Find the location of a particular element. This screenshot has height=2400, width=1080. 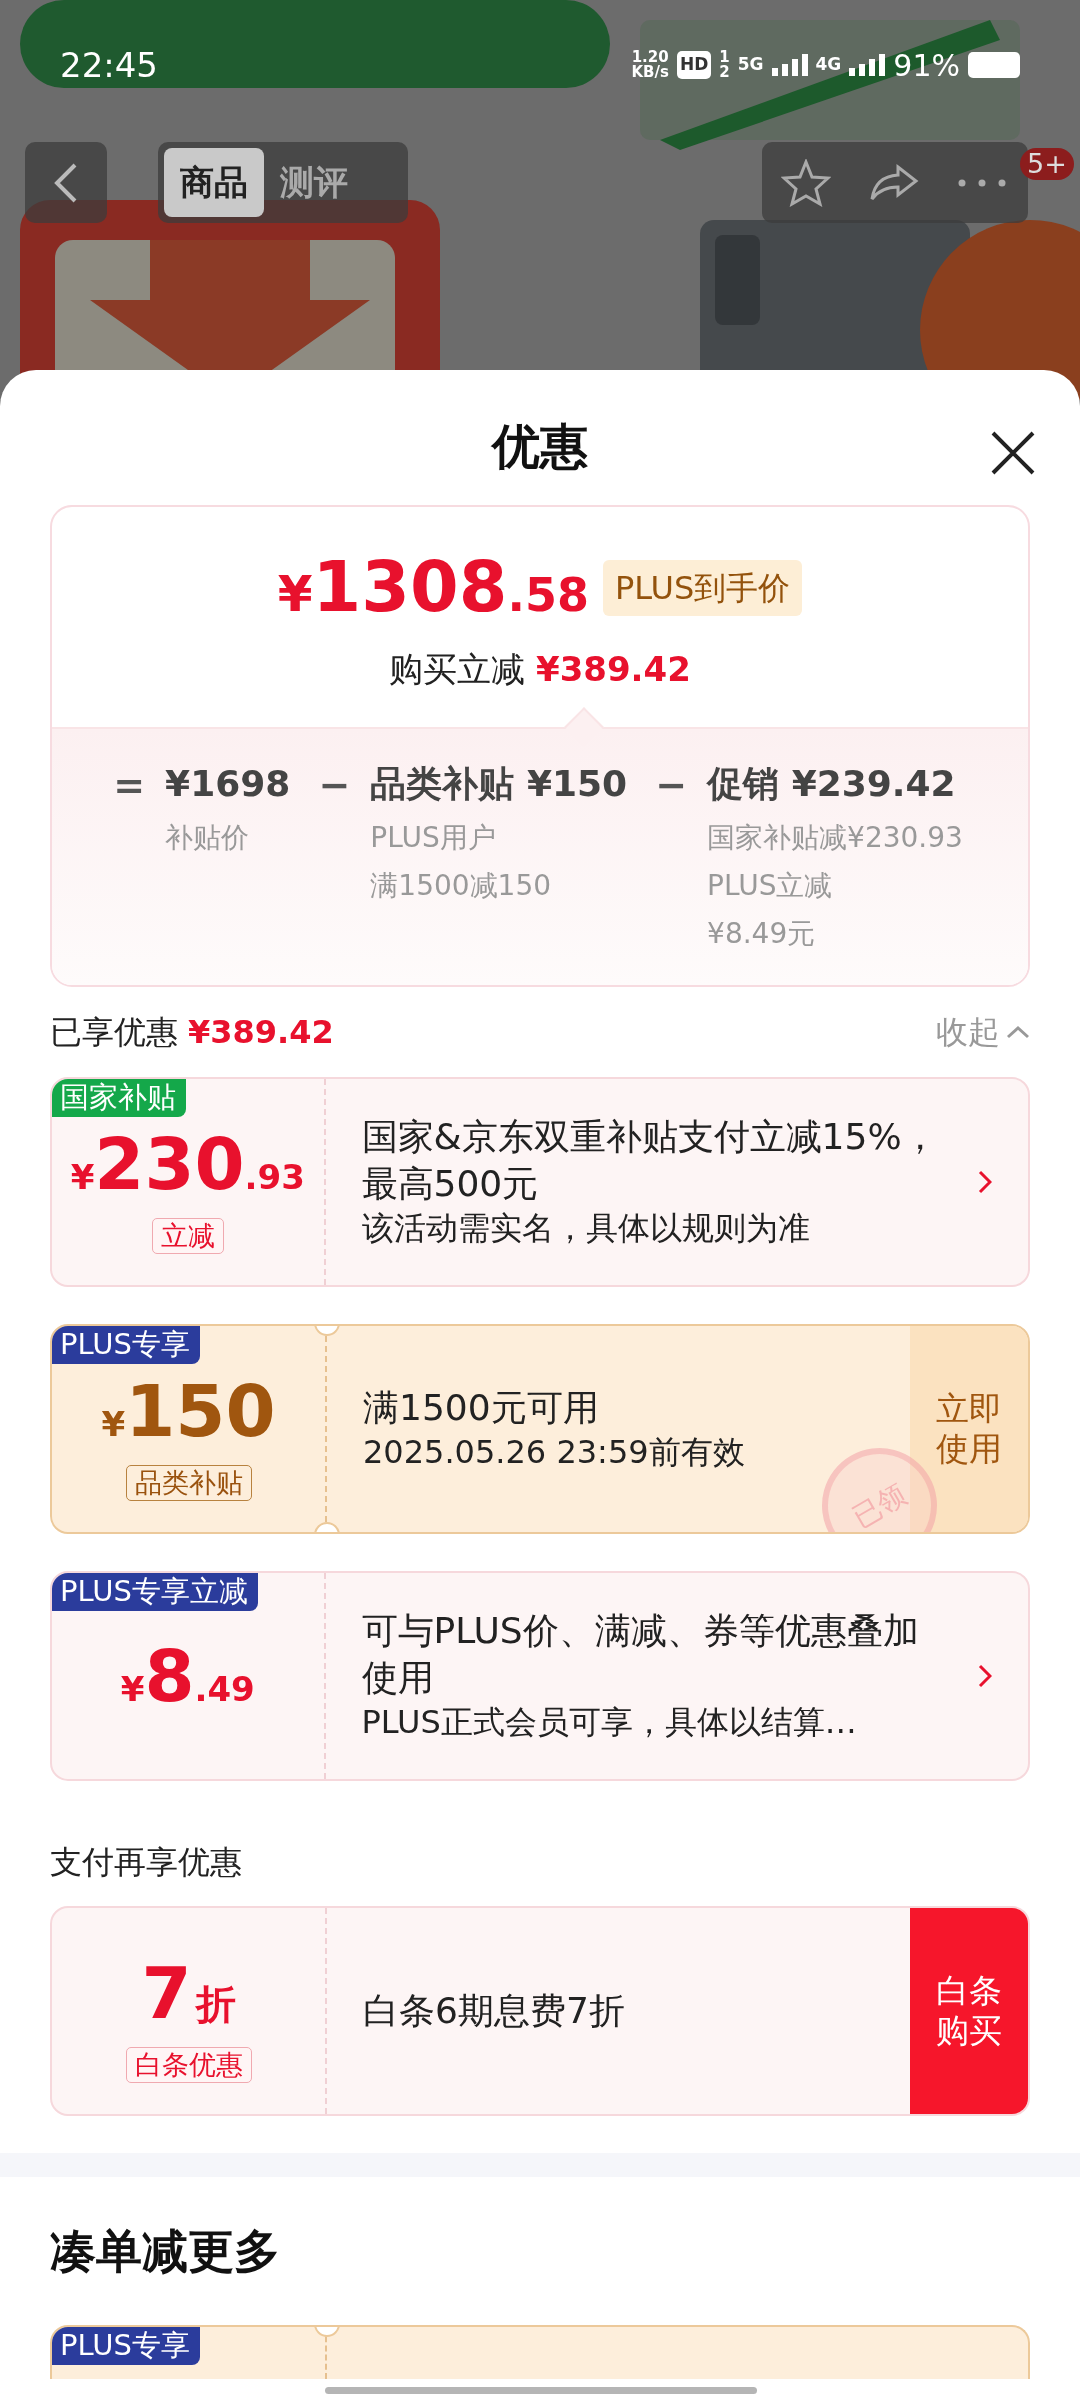

coupon-title: 国家&京东双重补贴支付立减15%，最高500元 is located at coordinates (650, 1161).